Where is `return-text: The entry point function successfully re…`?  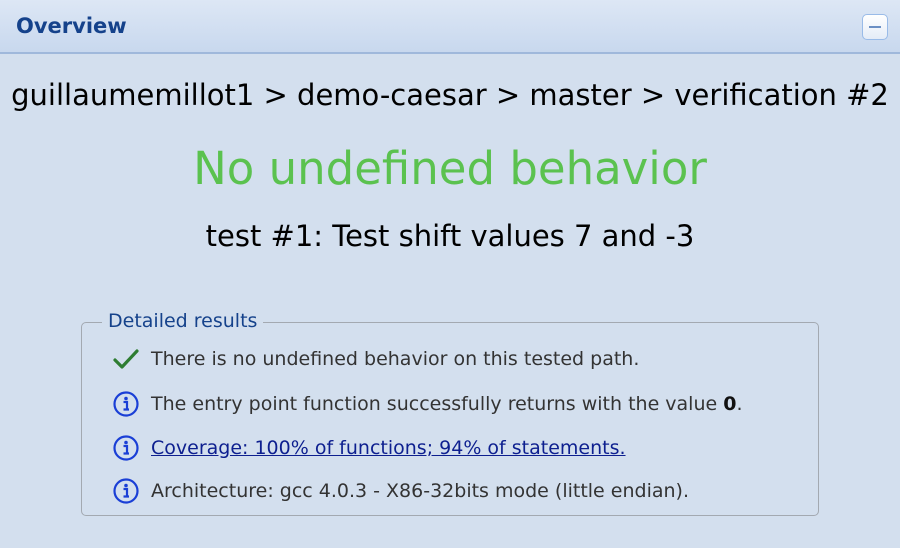
return-text: The entry point function successfully re… is located at coordinates (437, 404).